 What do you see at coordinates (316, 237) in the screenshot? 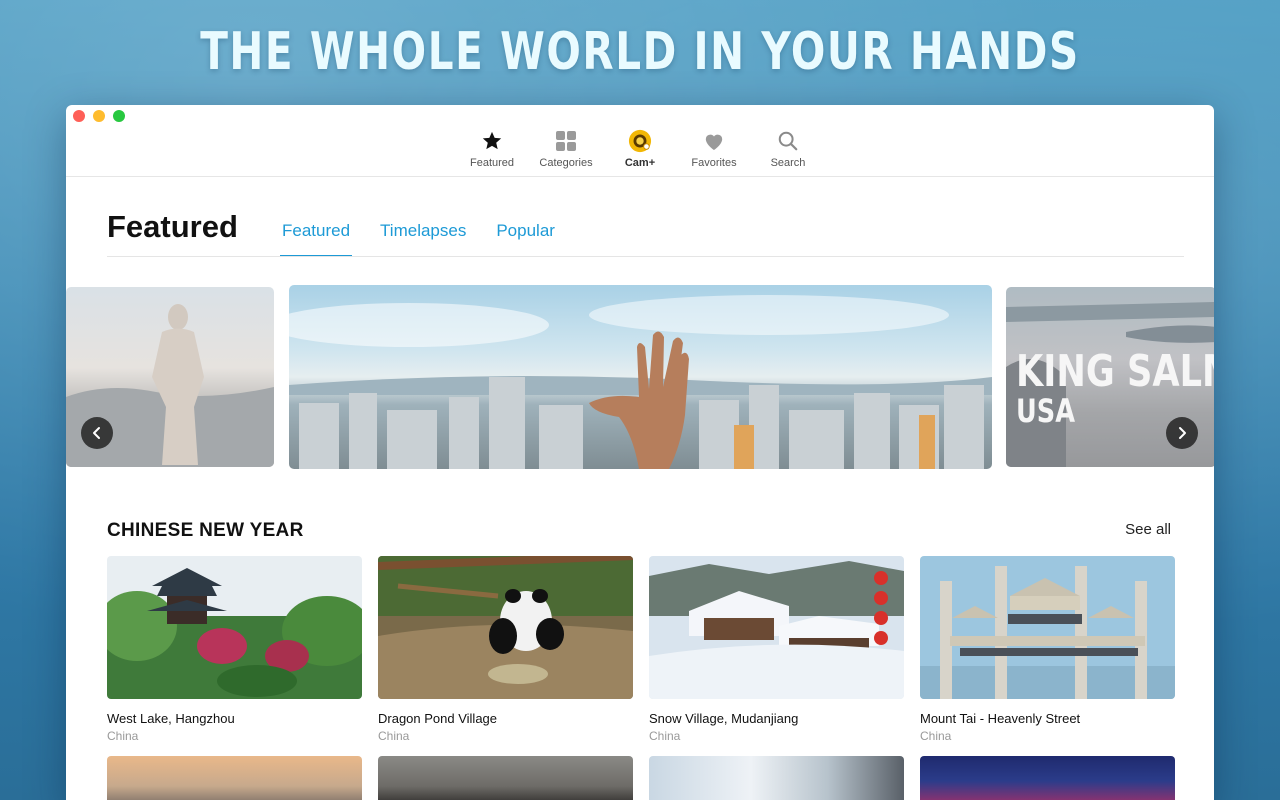
I see `tab-featured: Featured` at bounding box center [316, 237].